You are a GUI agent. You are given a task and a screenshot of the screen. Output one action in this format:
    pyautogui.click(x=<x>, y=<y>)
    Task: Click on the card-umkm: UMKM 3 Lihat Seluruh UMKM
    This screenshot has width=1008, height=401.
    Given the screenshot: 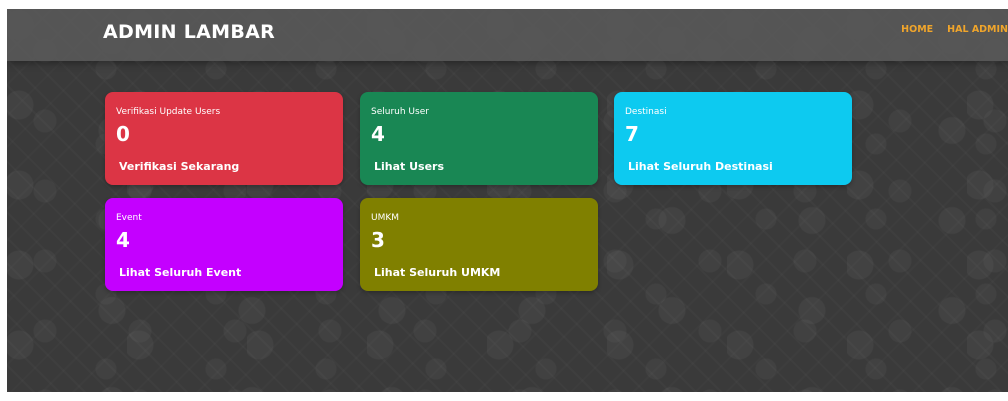 What is the action you would take?
    pyautogui.click(x=479, y=244)
    